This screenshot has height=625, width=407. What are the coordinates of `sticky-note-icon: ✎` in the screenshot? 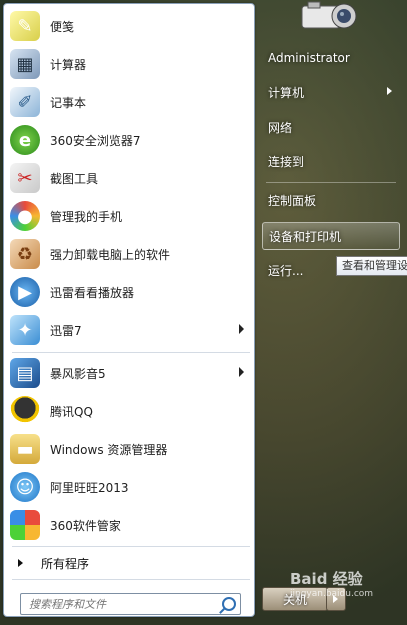 It's located at (25, 26).